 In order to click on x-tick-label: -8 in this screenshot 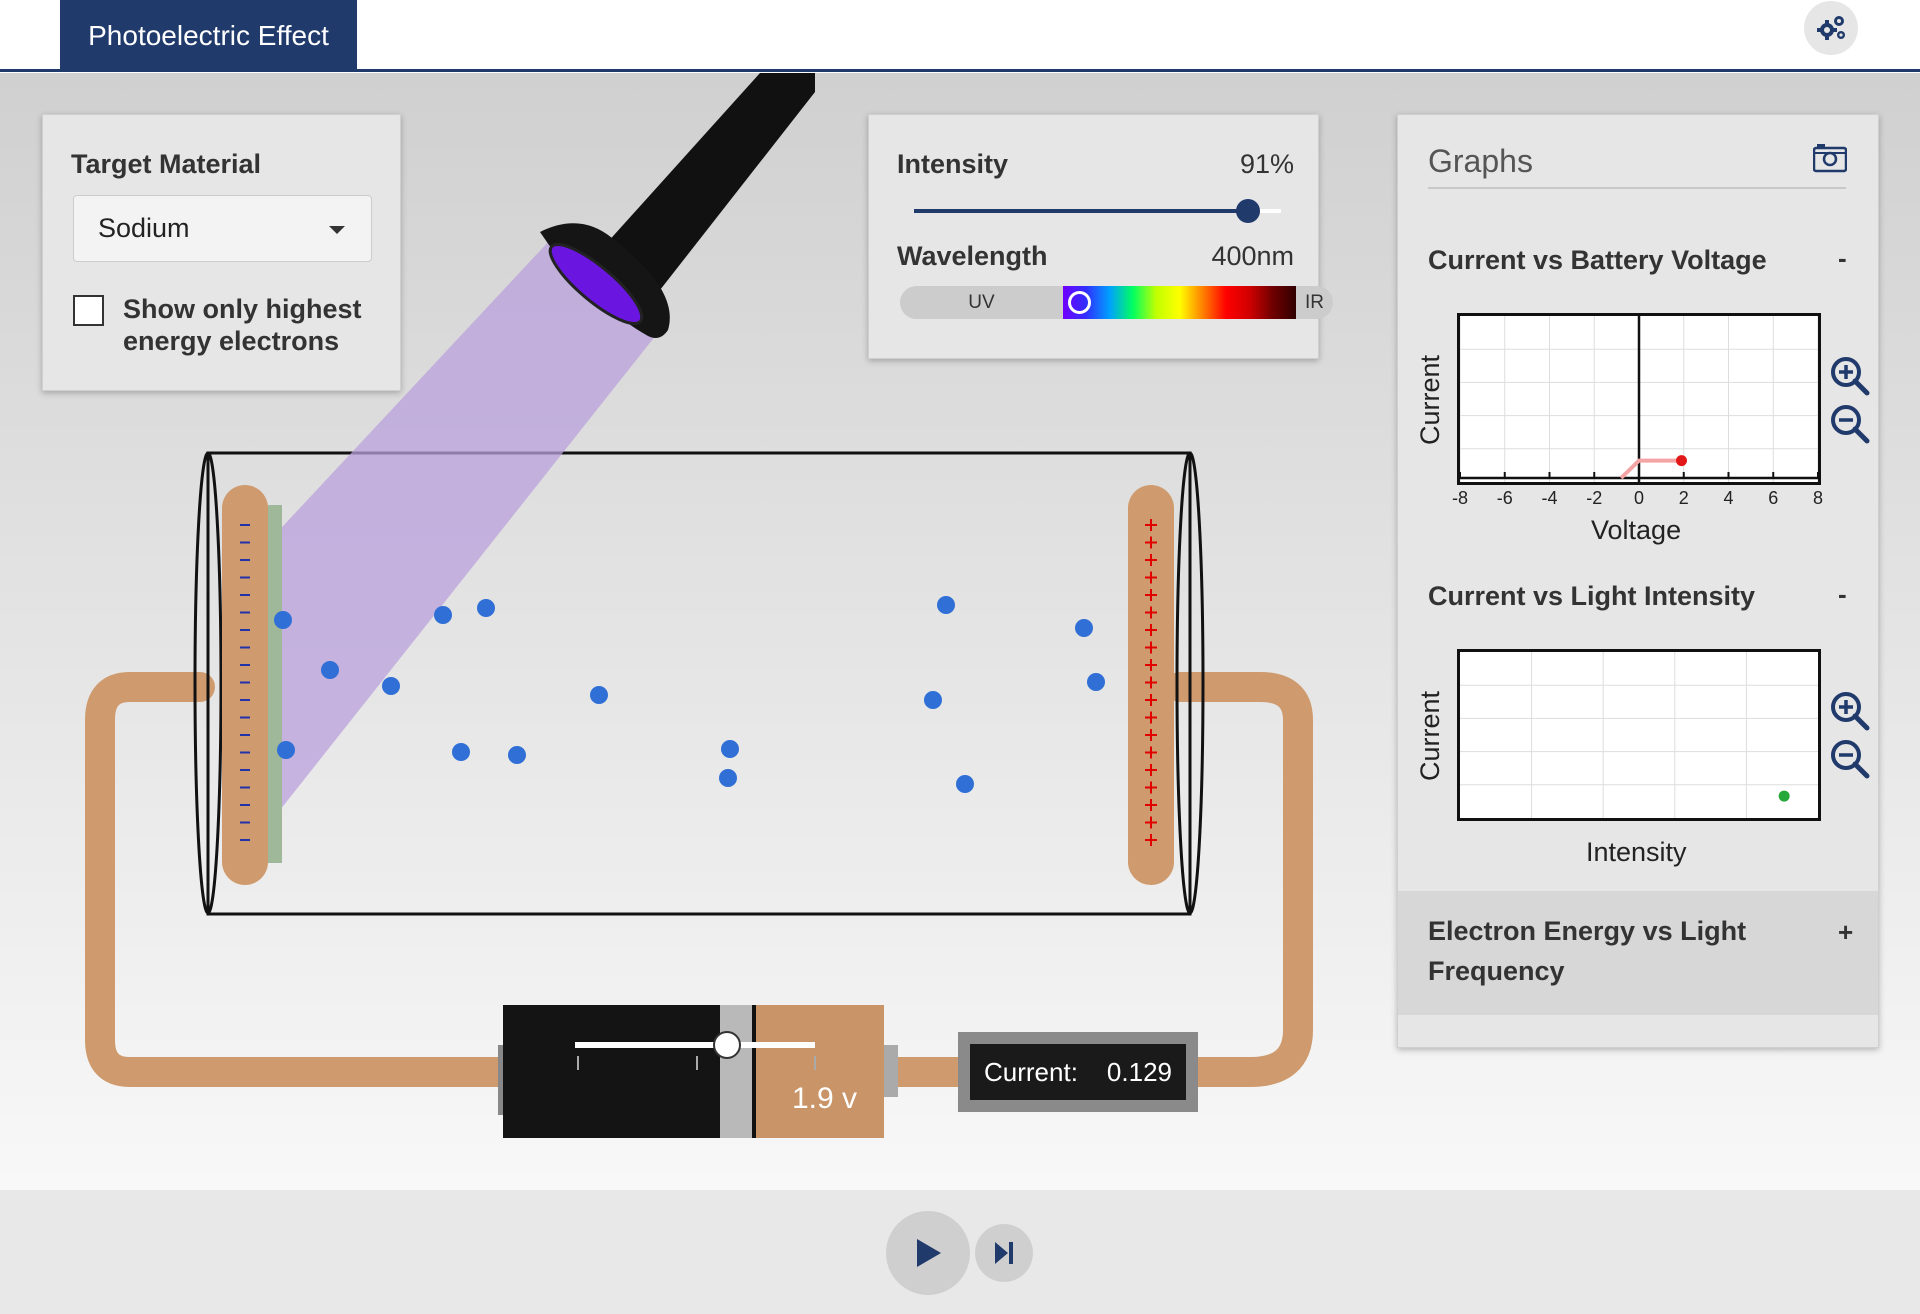, I will do `click(1459, 498)`.